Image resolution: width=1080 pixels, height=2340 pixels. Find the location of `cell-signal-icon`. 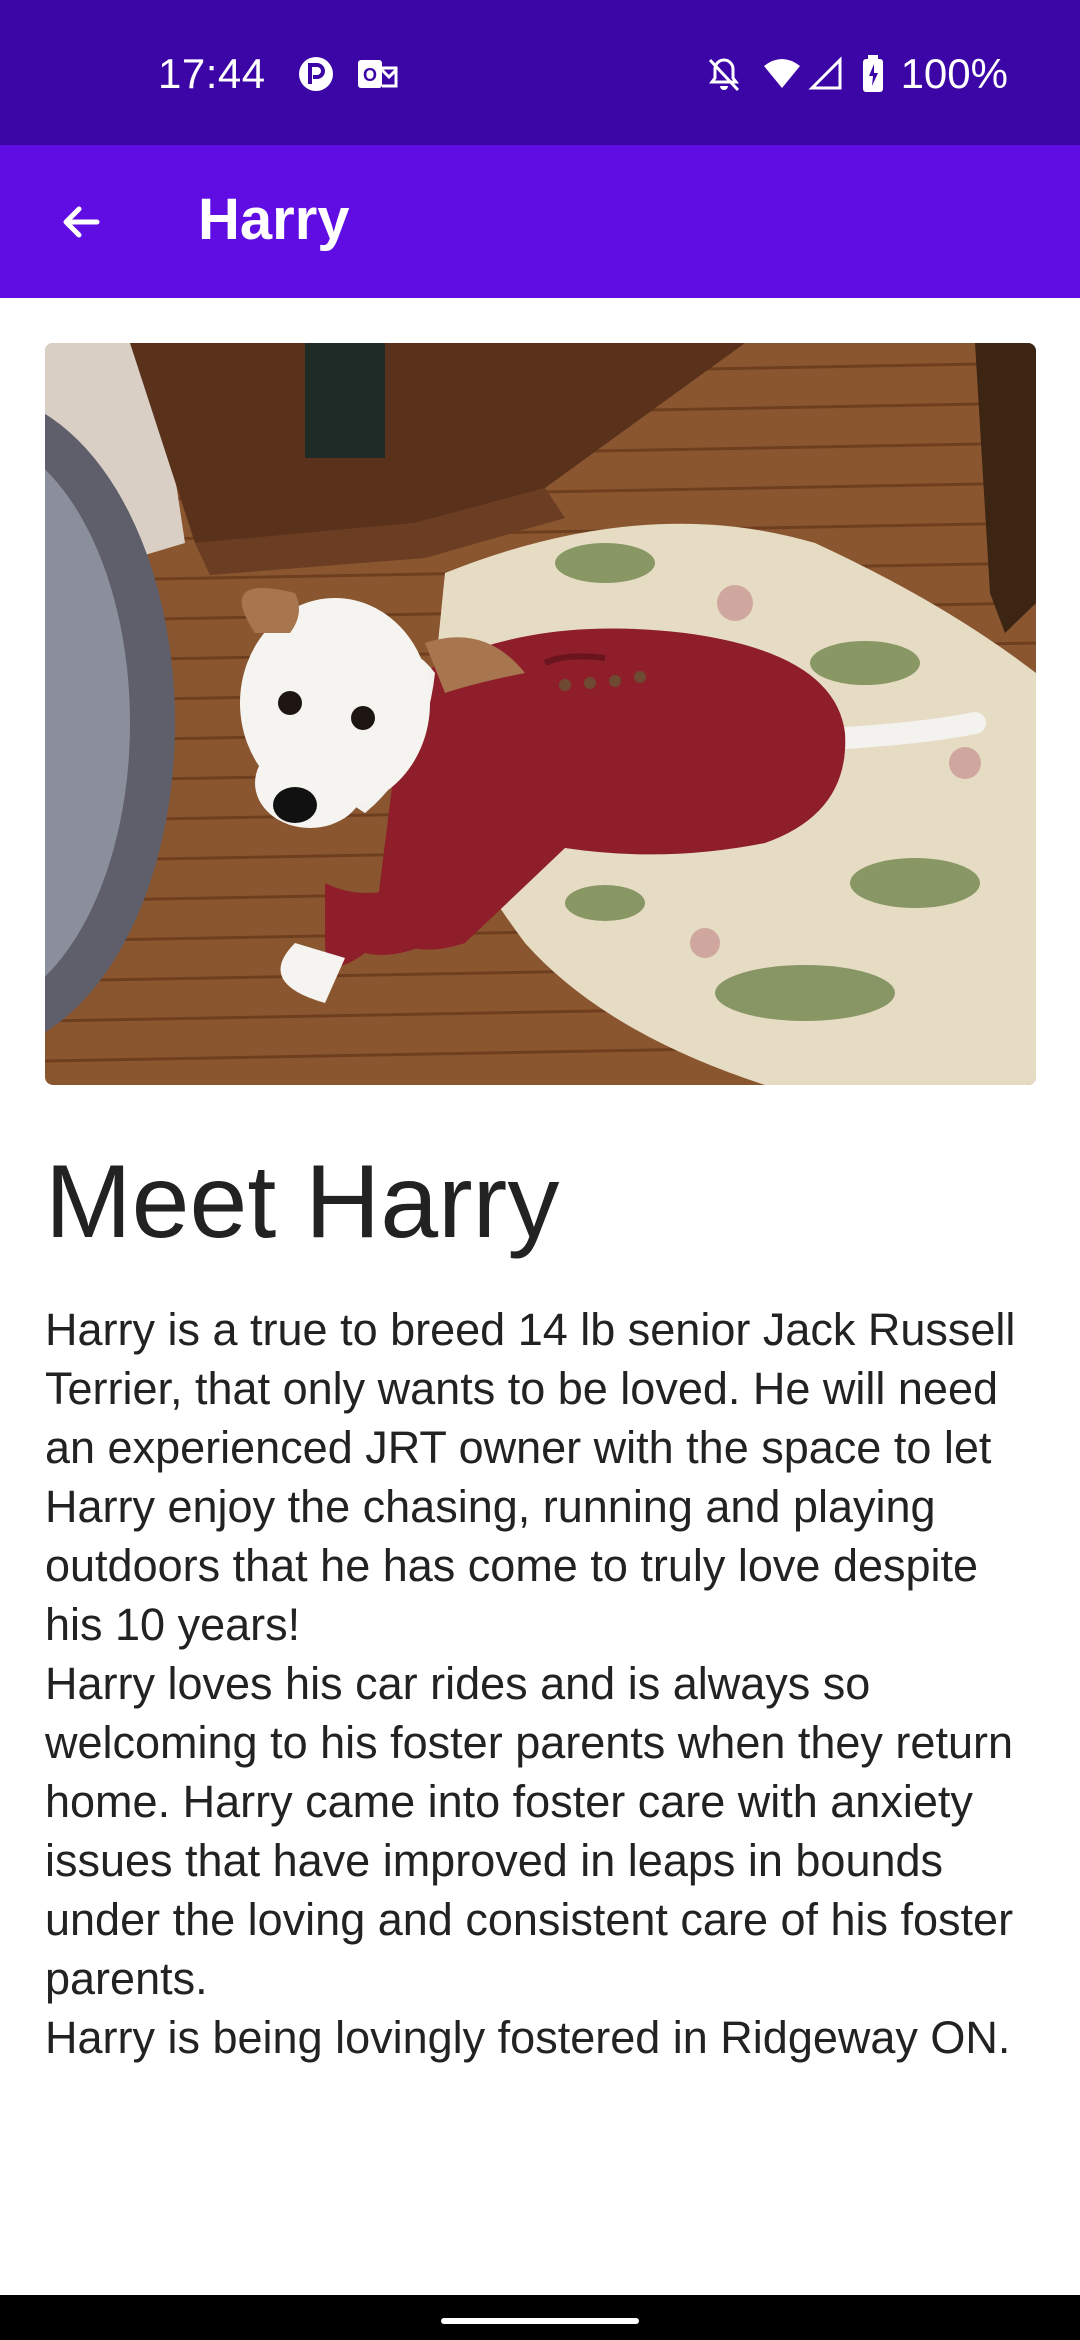

cell-signal-icon is located at coordinates (828, 74).